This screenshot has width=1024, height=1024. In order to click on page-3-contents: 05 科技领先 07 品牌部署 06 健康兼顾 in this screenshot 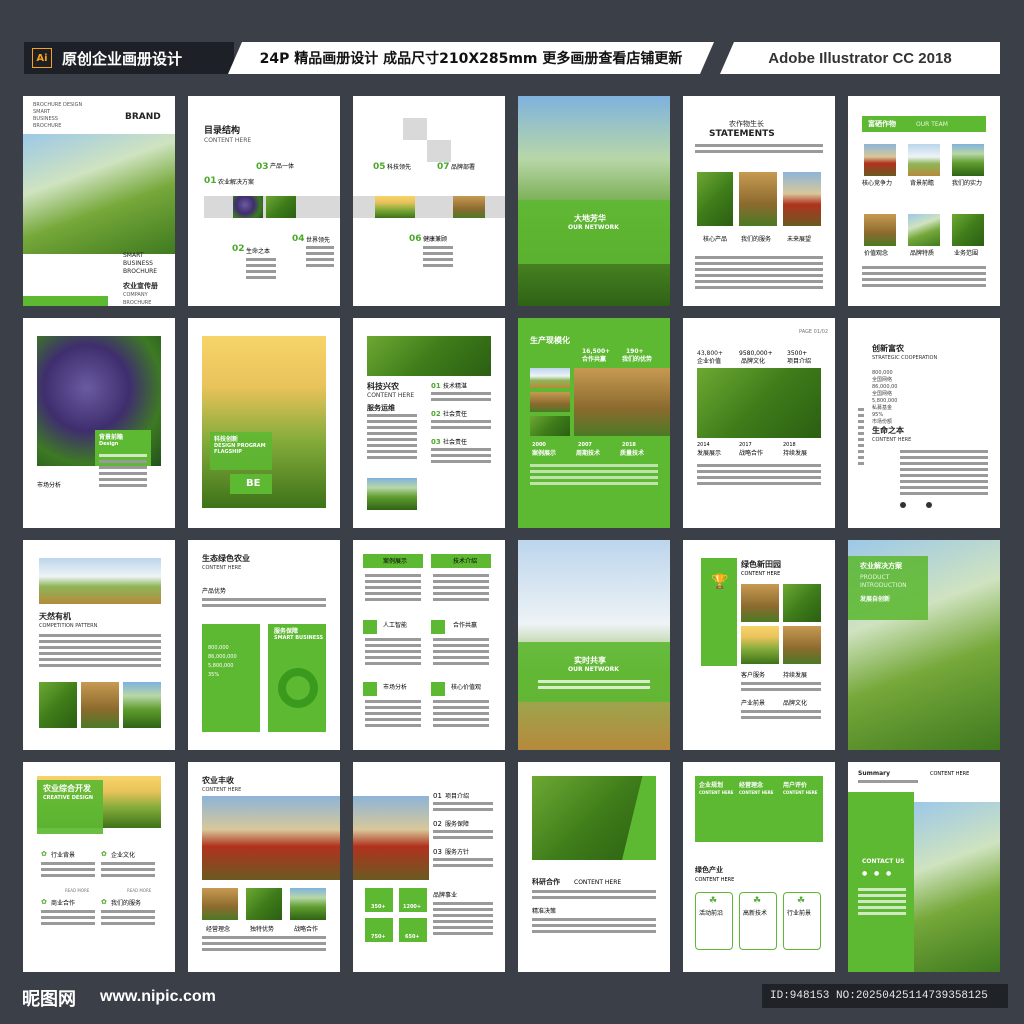, I will do `click(429, 201)`.